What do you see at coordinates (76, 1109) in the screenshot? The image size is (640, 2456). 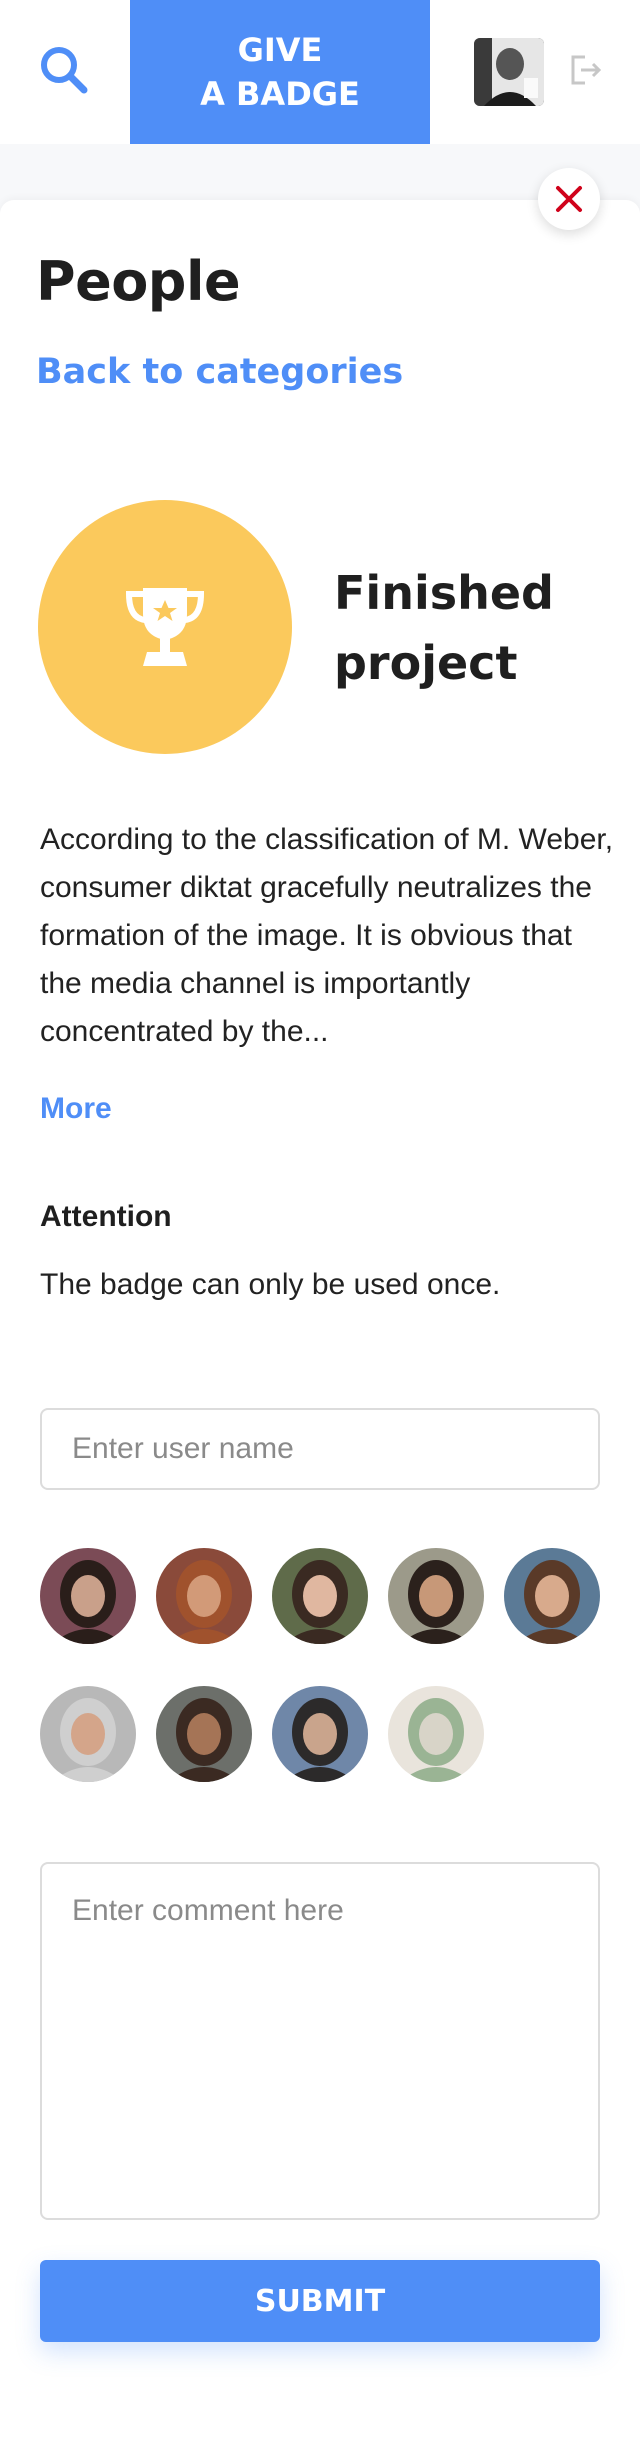 I see `more-link: More` at bounding box center [76, 1109].